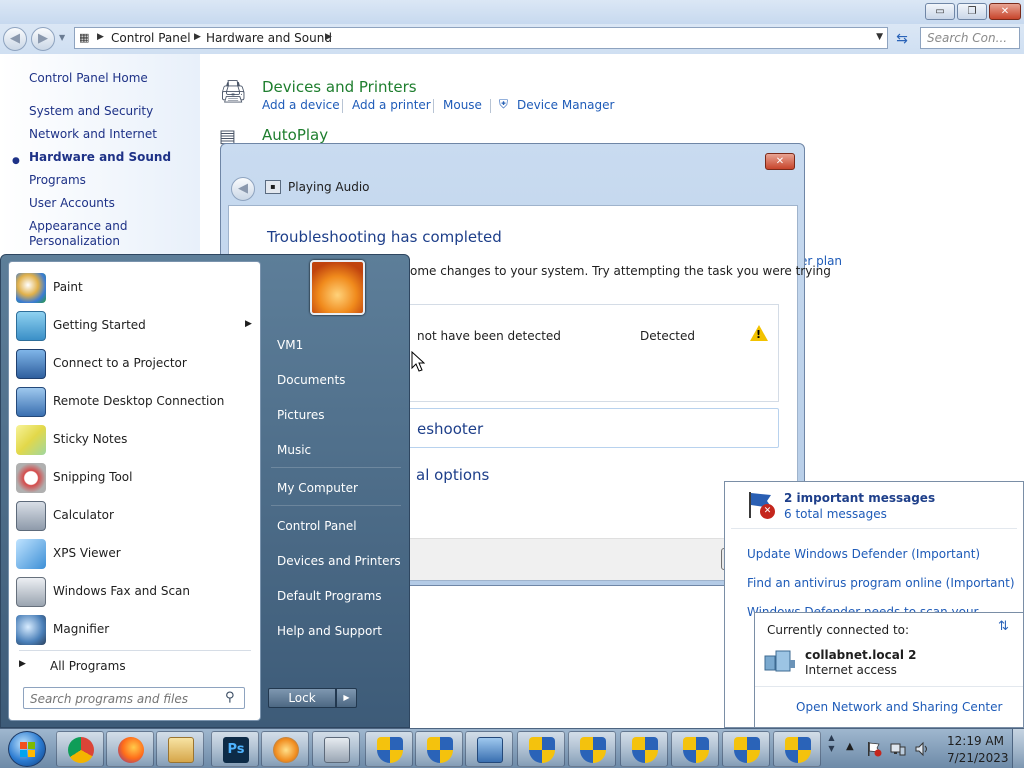 The image size is (1024, 768). What do you see at coordinates (879, 37) in the screenshot?
I see `address-dropdown-icon: ▼` at bounding box center [879, 37].